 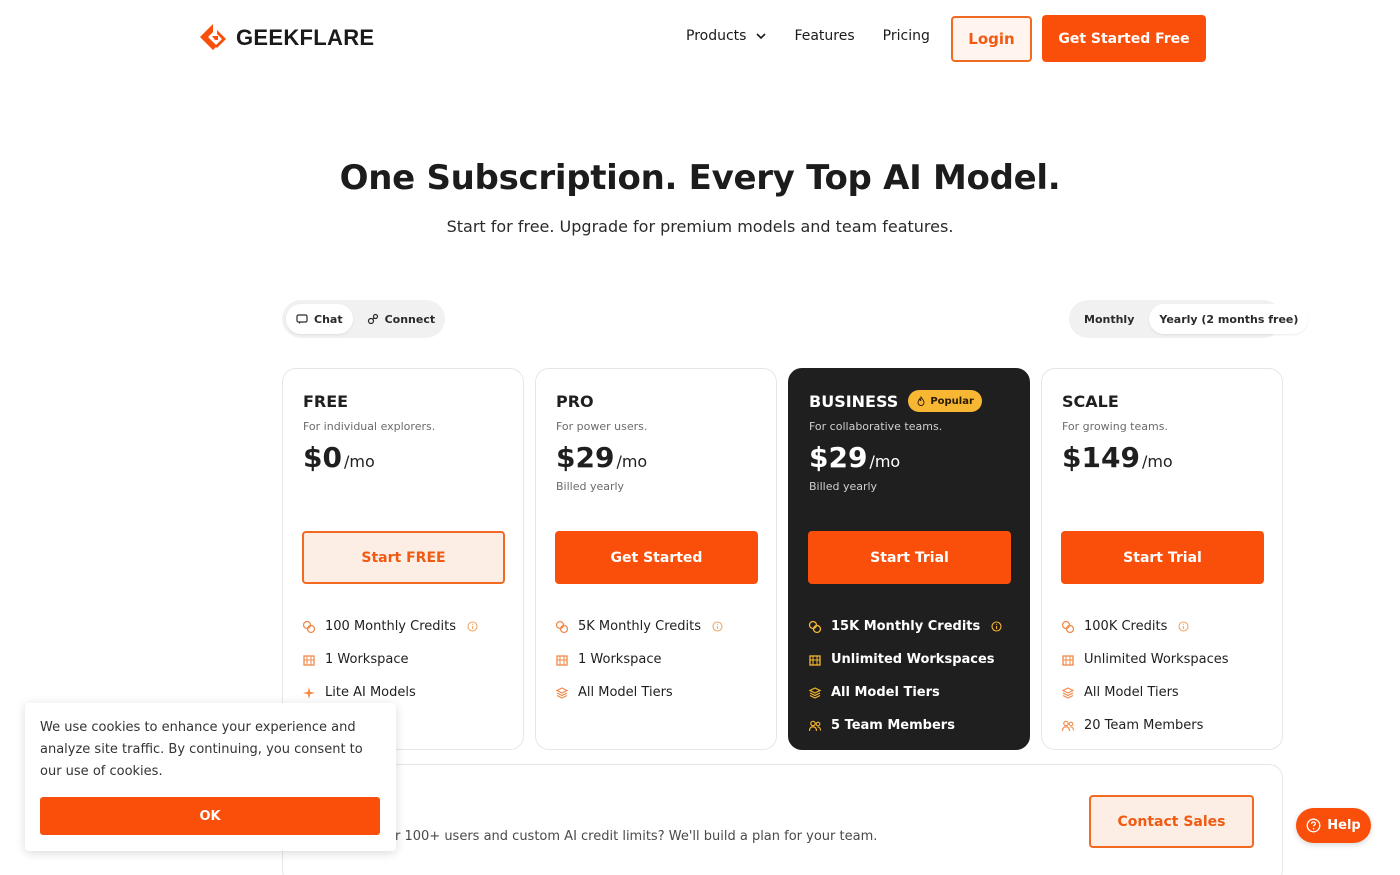 I want to click on geekflare-logo-icon, so click(x=213, y=37).